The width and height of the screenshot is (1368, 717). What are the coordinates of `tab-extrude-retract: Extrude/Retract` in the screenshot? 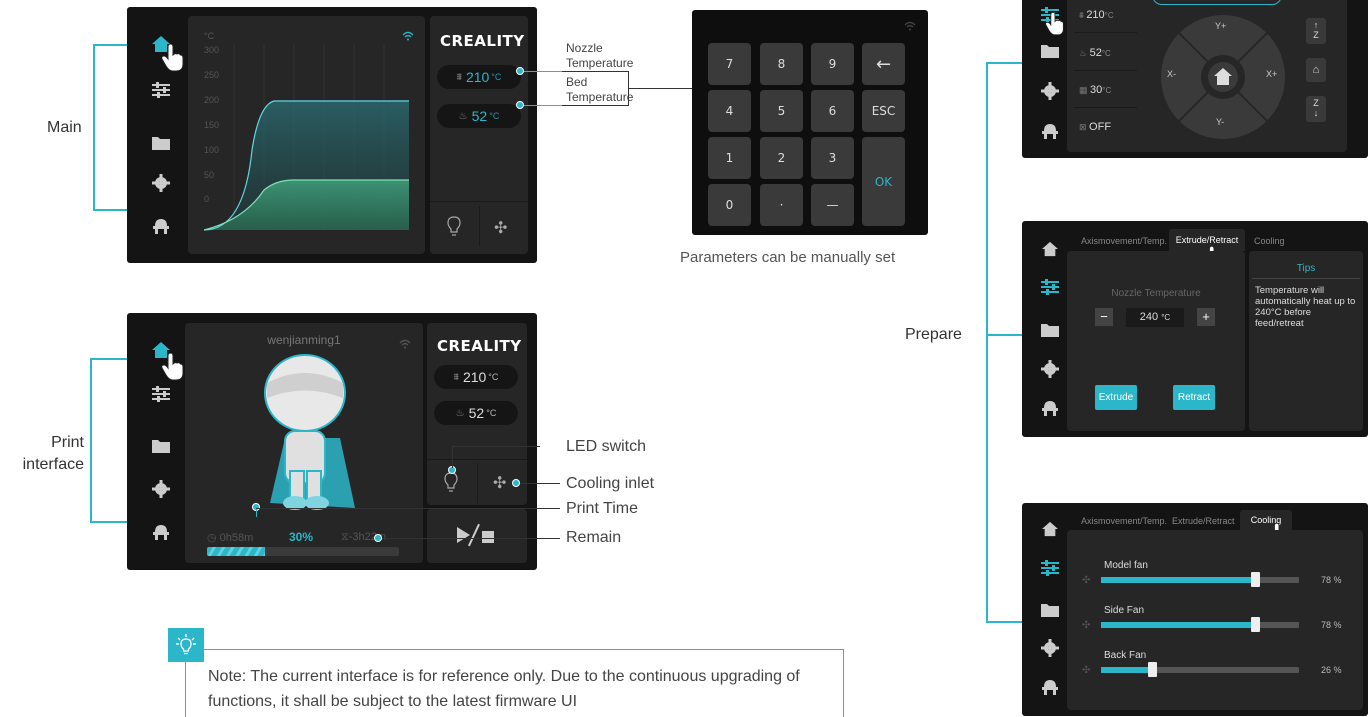 It's located at (1203, 521).